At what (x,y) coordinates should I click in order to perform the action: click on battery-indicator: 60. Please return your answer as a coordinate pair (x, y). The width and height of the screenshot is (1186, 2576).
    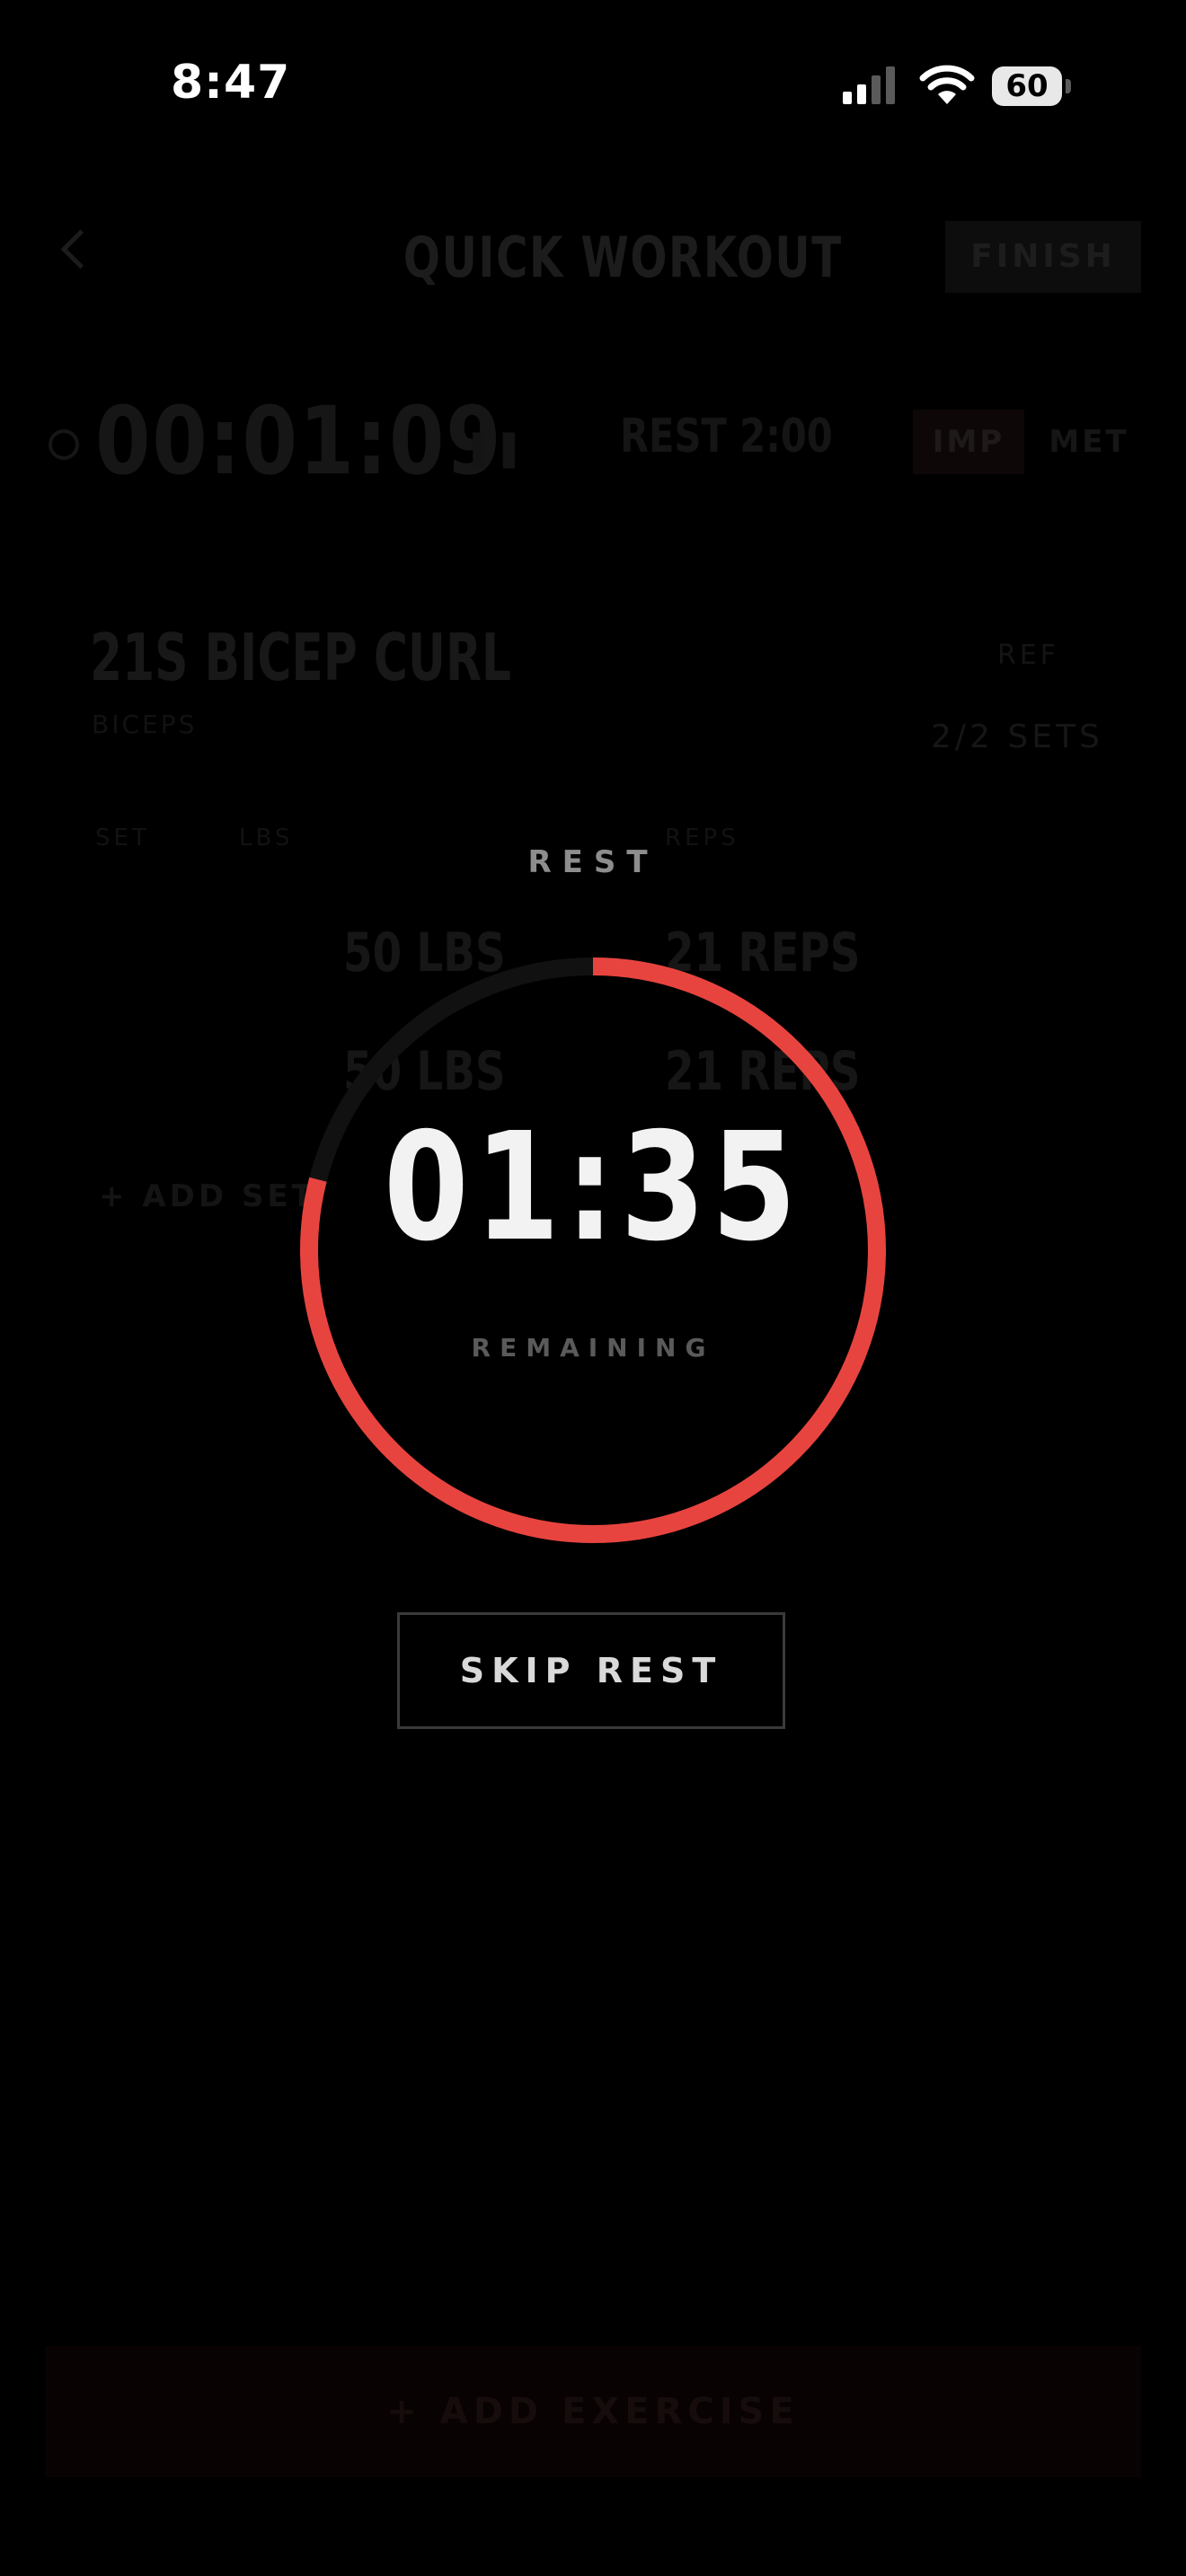
    Looking at the image, I should click on (1027, 86).